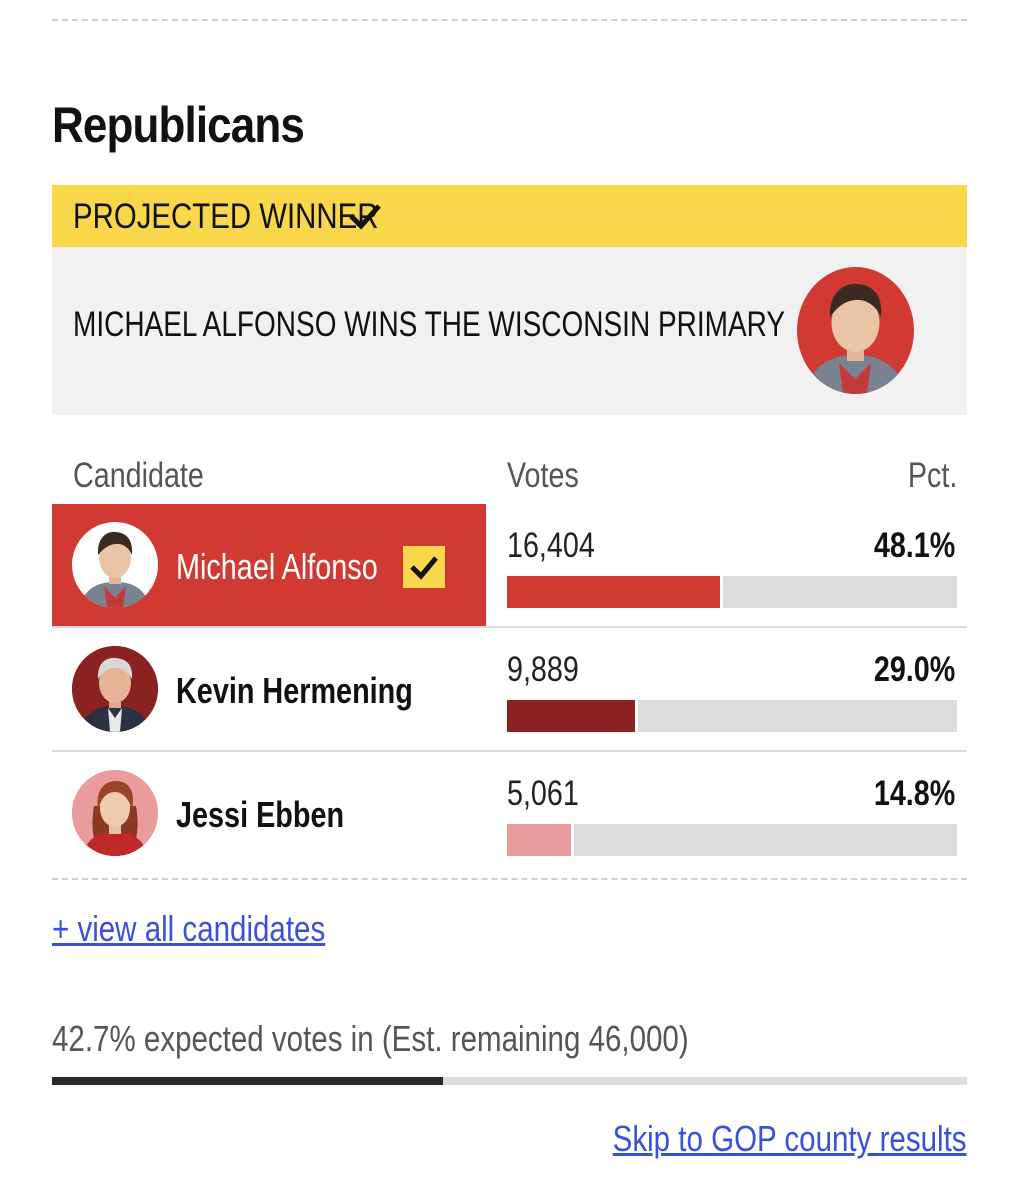 This screenshot has width=1019, height=1200. I want to click on candidate-cell: Michael Alfonso, so click(269, 565).